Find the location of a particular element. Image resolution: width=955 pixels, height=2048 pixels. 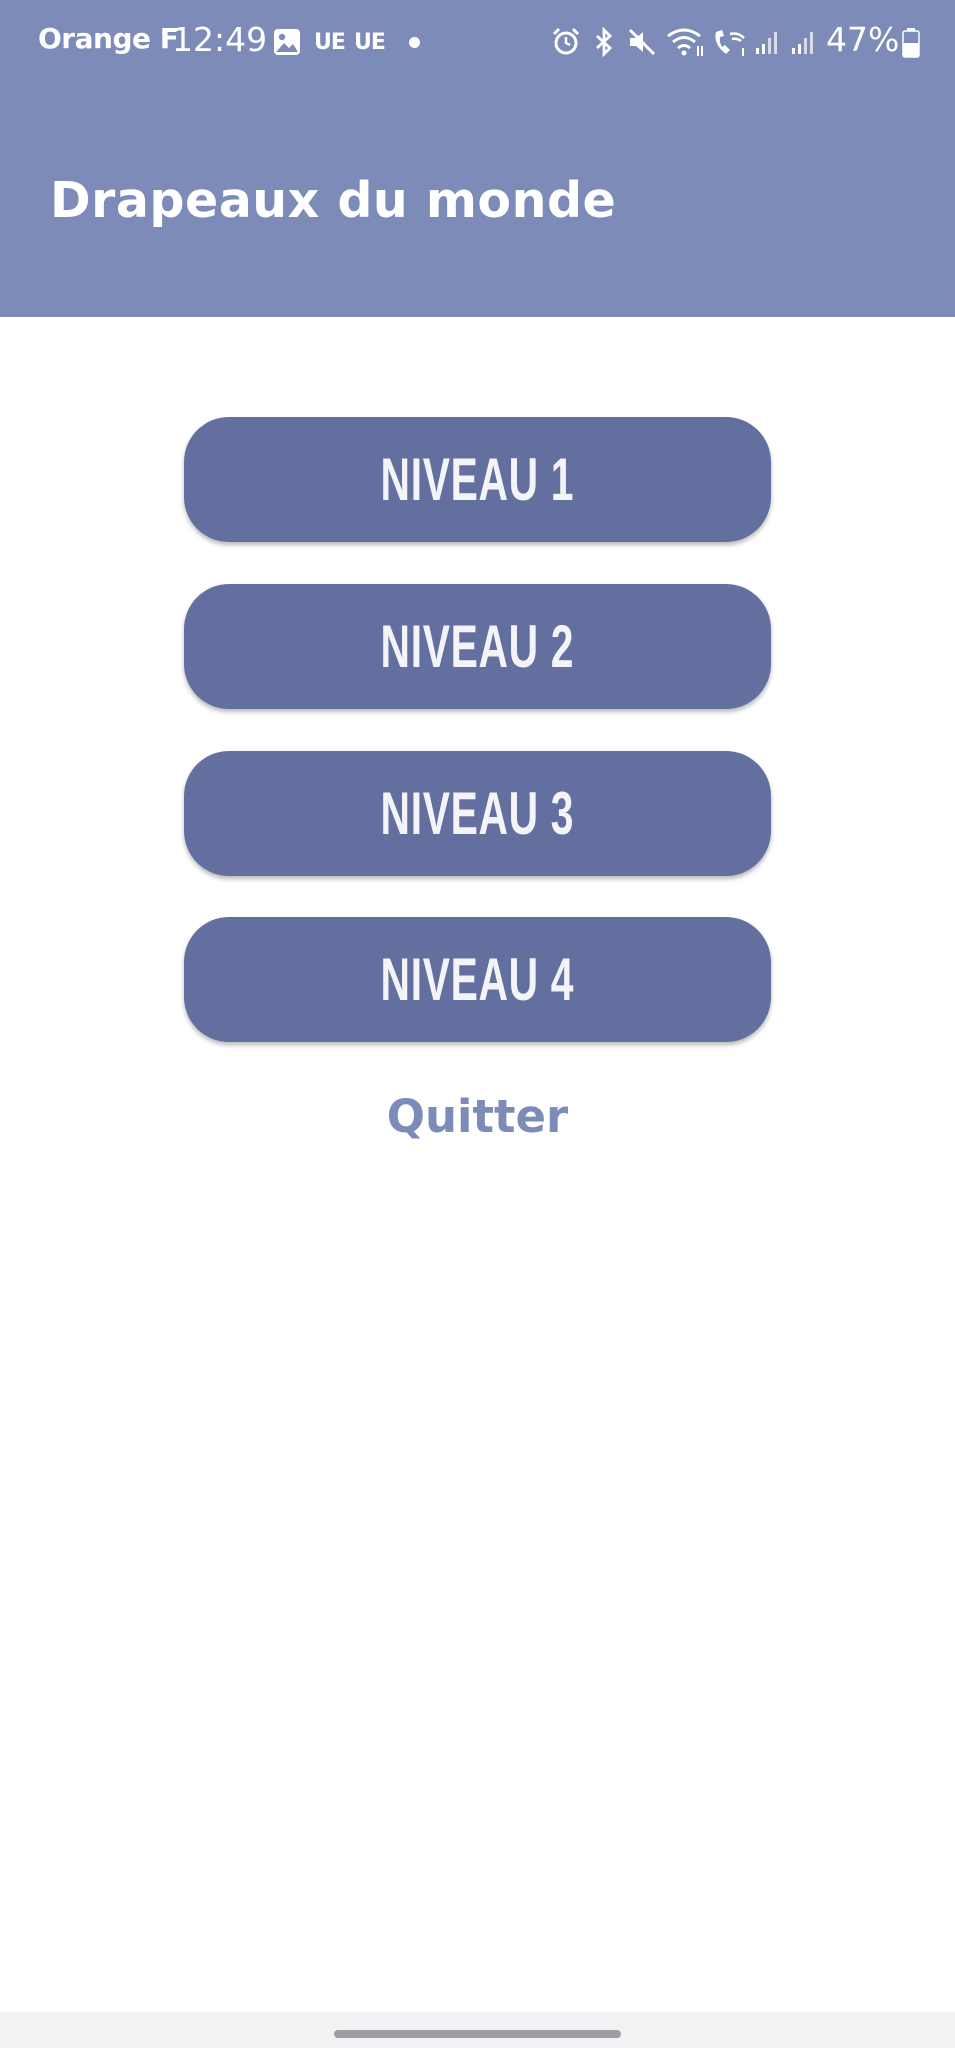

network-type-2: UE is located at coordinates (370, 42).